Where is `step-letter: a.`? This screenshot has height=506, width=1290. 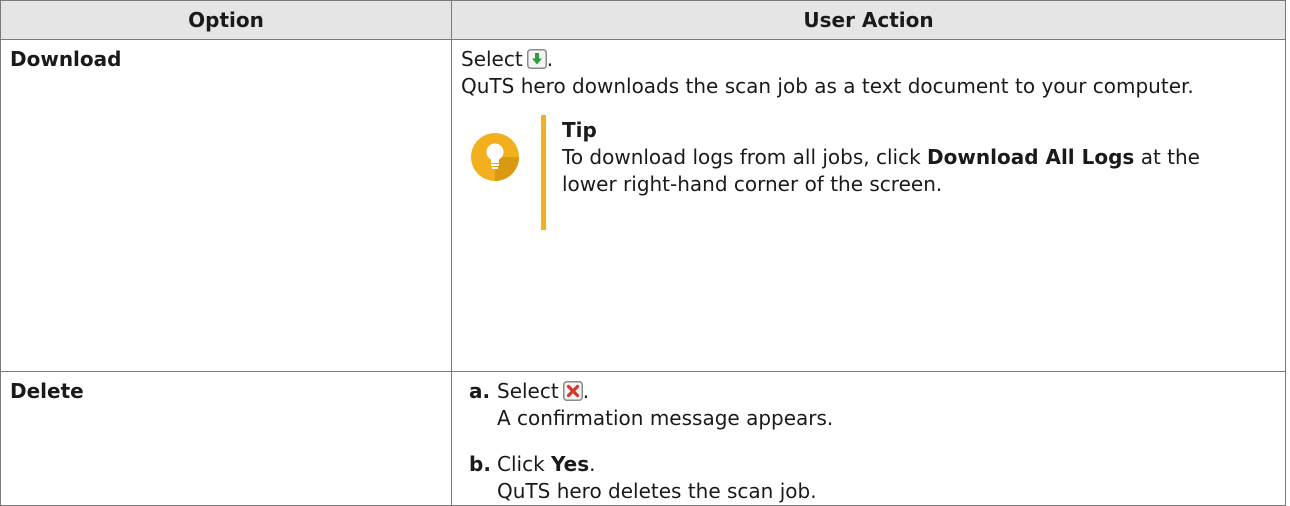 step-letter: a. is located at coordinates (480, 391).